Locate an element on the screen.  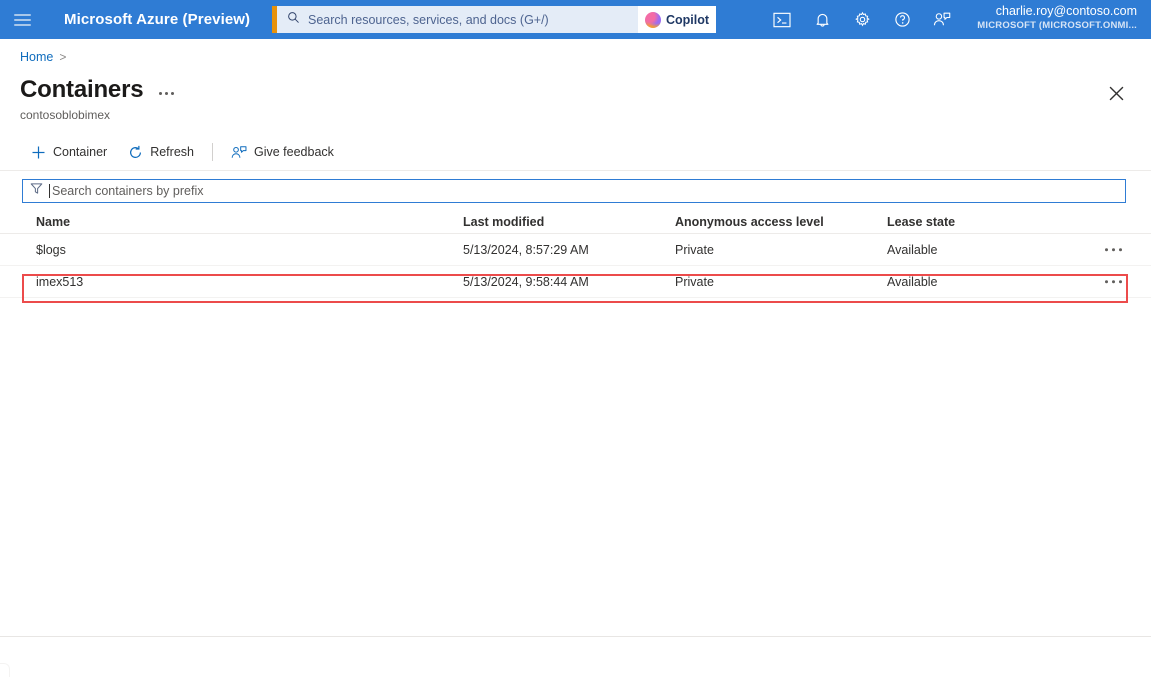
hamburger-icon is located at coordinates (22, 19).